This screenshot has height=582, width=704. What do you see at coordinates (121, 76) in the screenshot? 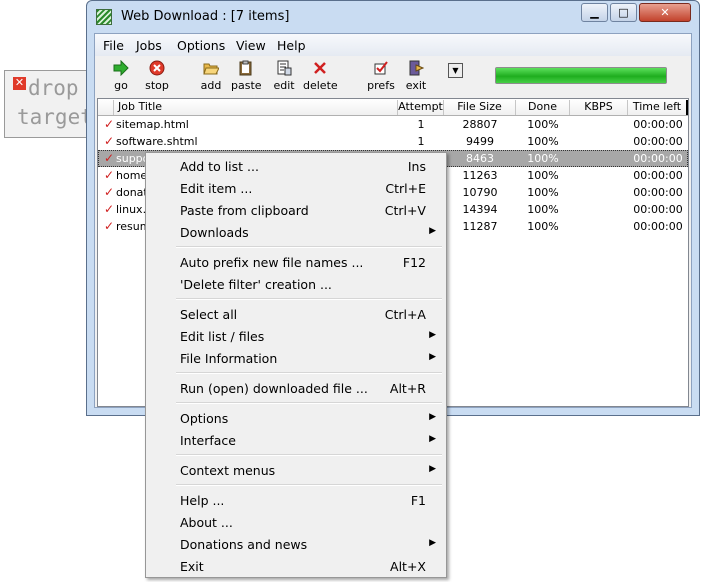
I see `go-button: go` at bounding box center [121, 76].